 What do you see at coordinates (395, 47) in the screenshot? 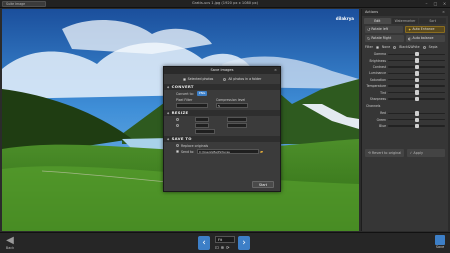
I see `filter-bw-radio` at bounding box center [395, 47].